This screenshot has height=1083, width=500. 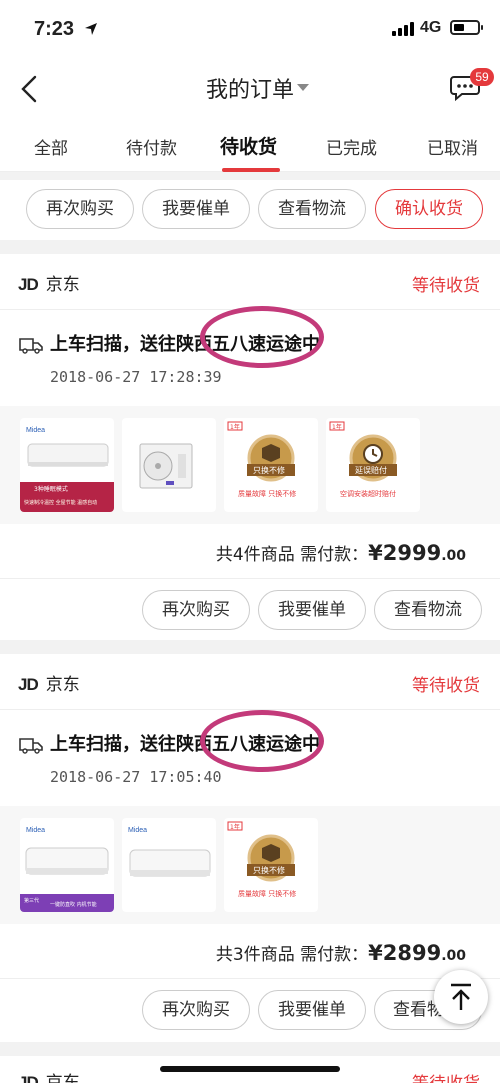 What do you see at coordinates (255, 955) in the screenshot?
I see `item-count: 共3件商品` at bounding box center [255, 955].